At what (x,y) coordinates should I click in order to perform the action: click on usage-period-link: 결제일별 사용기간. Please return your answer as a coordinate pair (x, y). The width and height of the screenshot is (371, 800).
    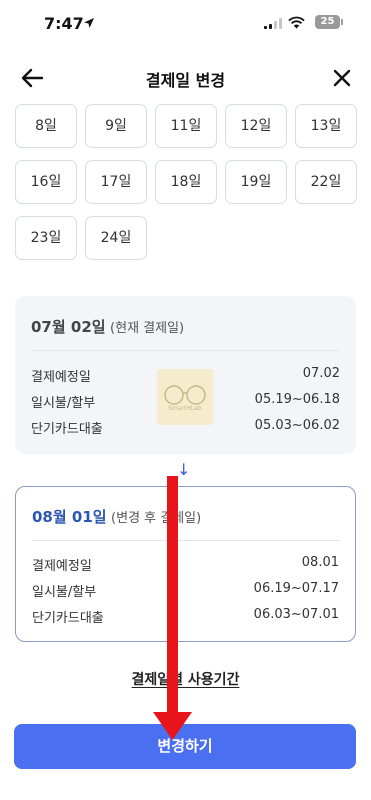
    Looking at the image, I should click on (185, 679).